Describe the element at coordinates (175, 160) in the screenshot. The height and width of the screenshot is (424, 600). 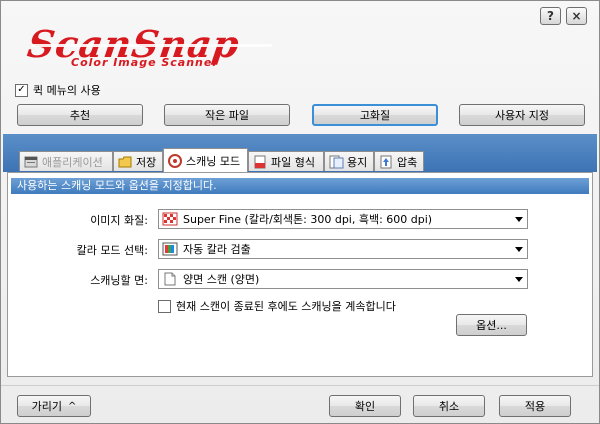
I see `scan-mode-icon` at that location.